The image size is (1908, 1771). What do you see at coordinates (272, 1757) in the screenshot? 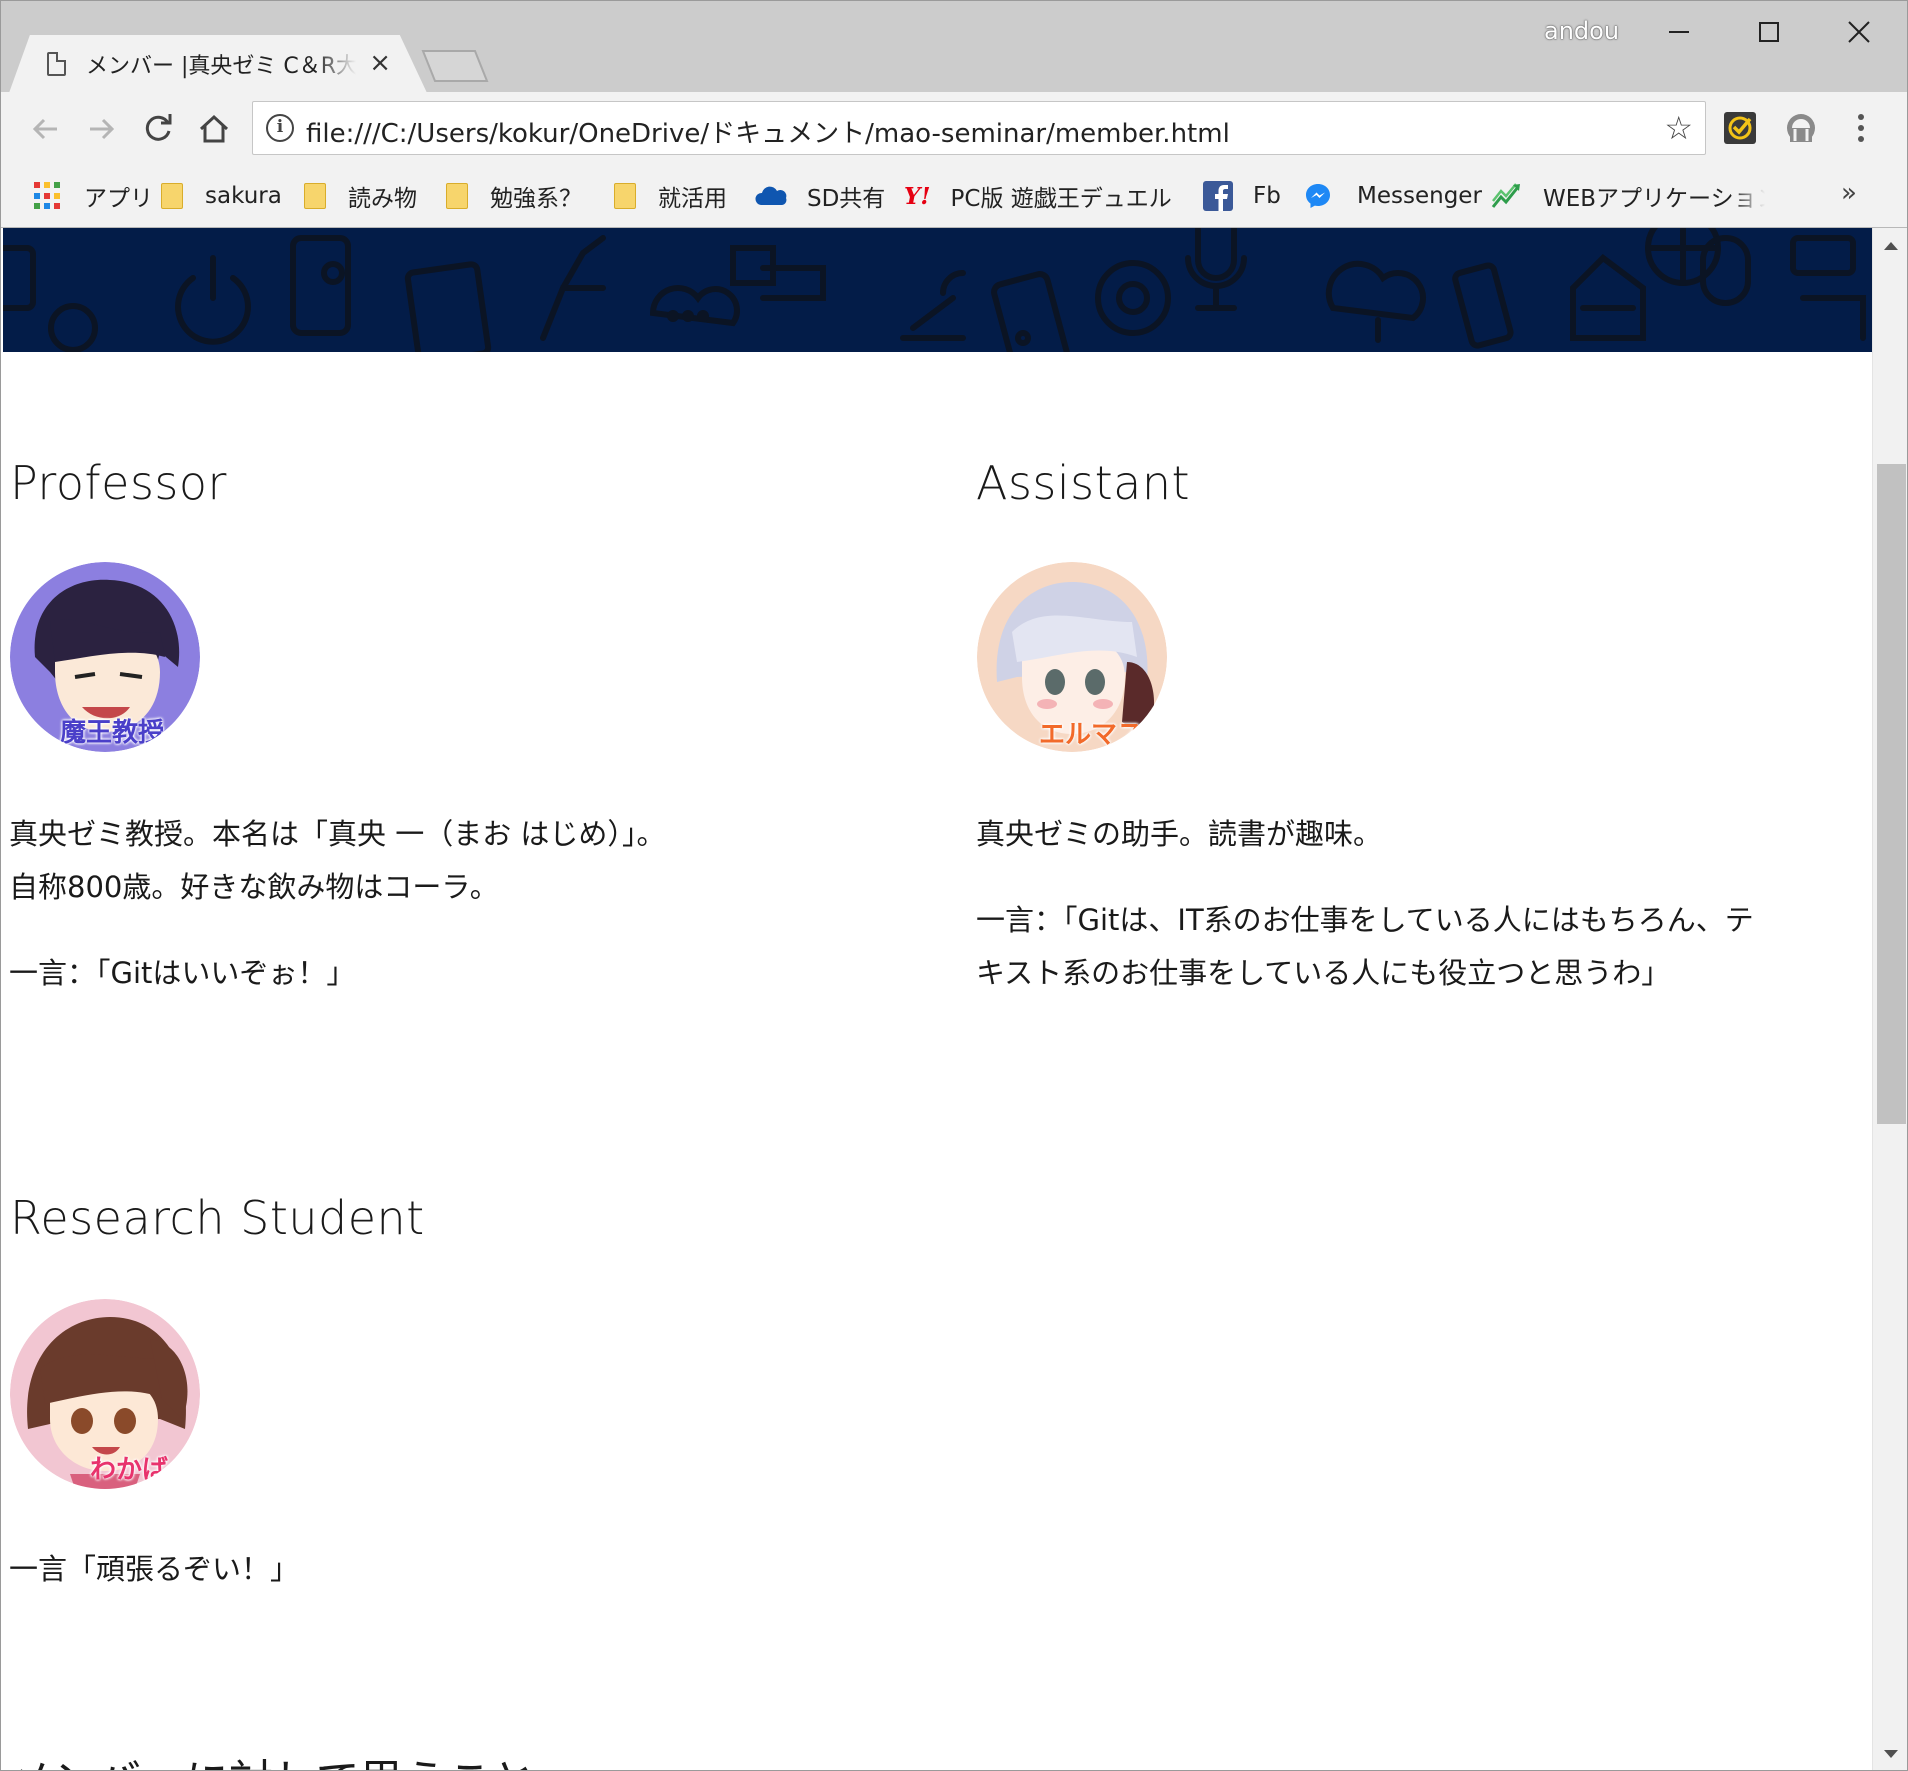
I see `next-section-heading: メンバーに対して思うこと` at bounding box center [272, 1757].